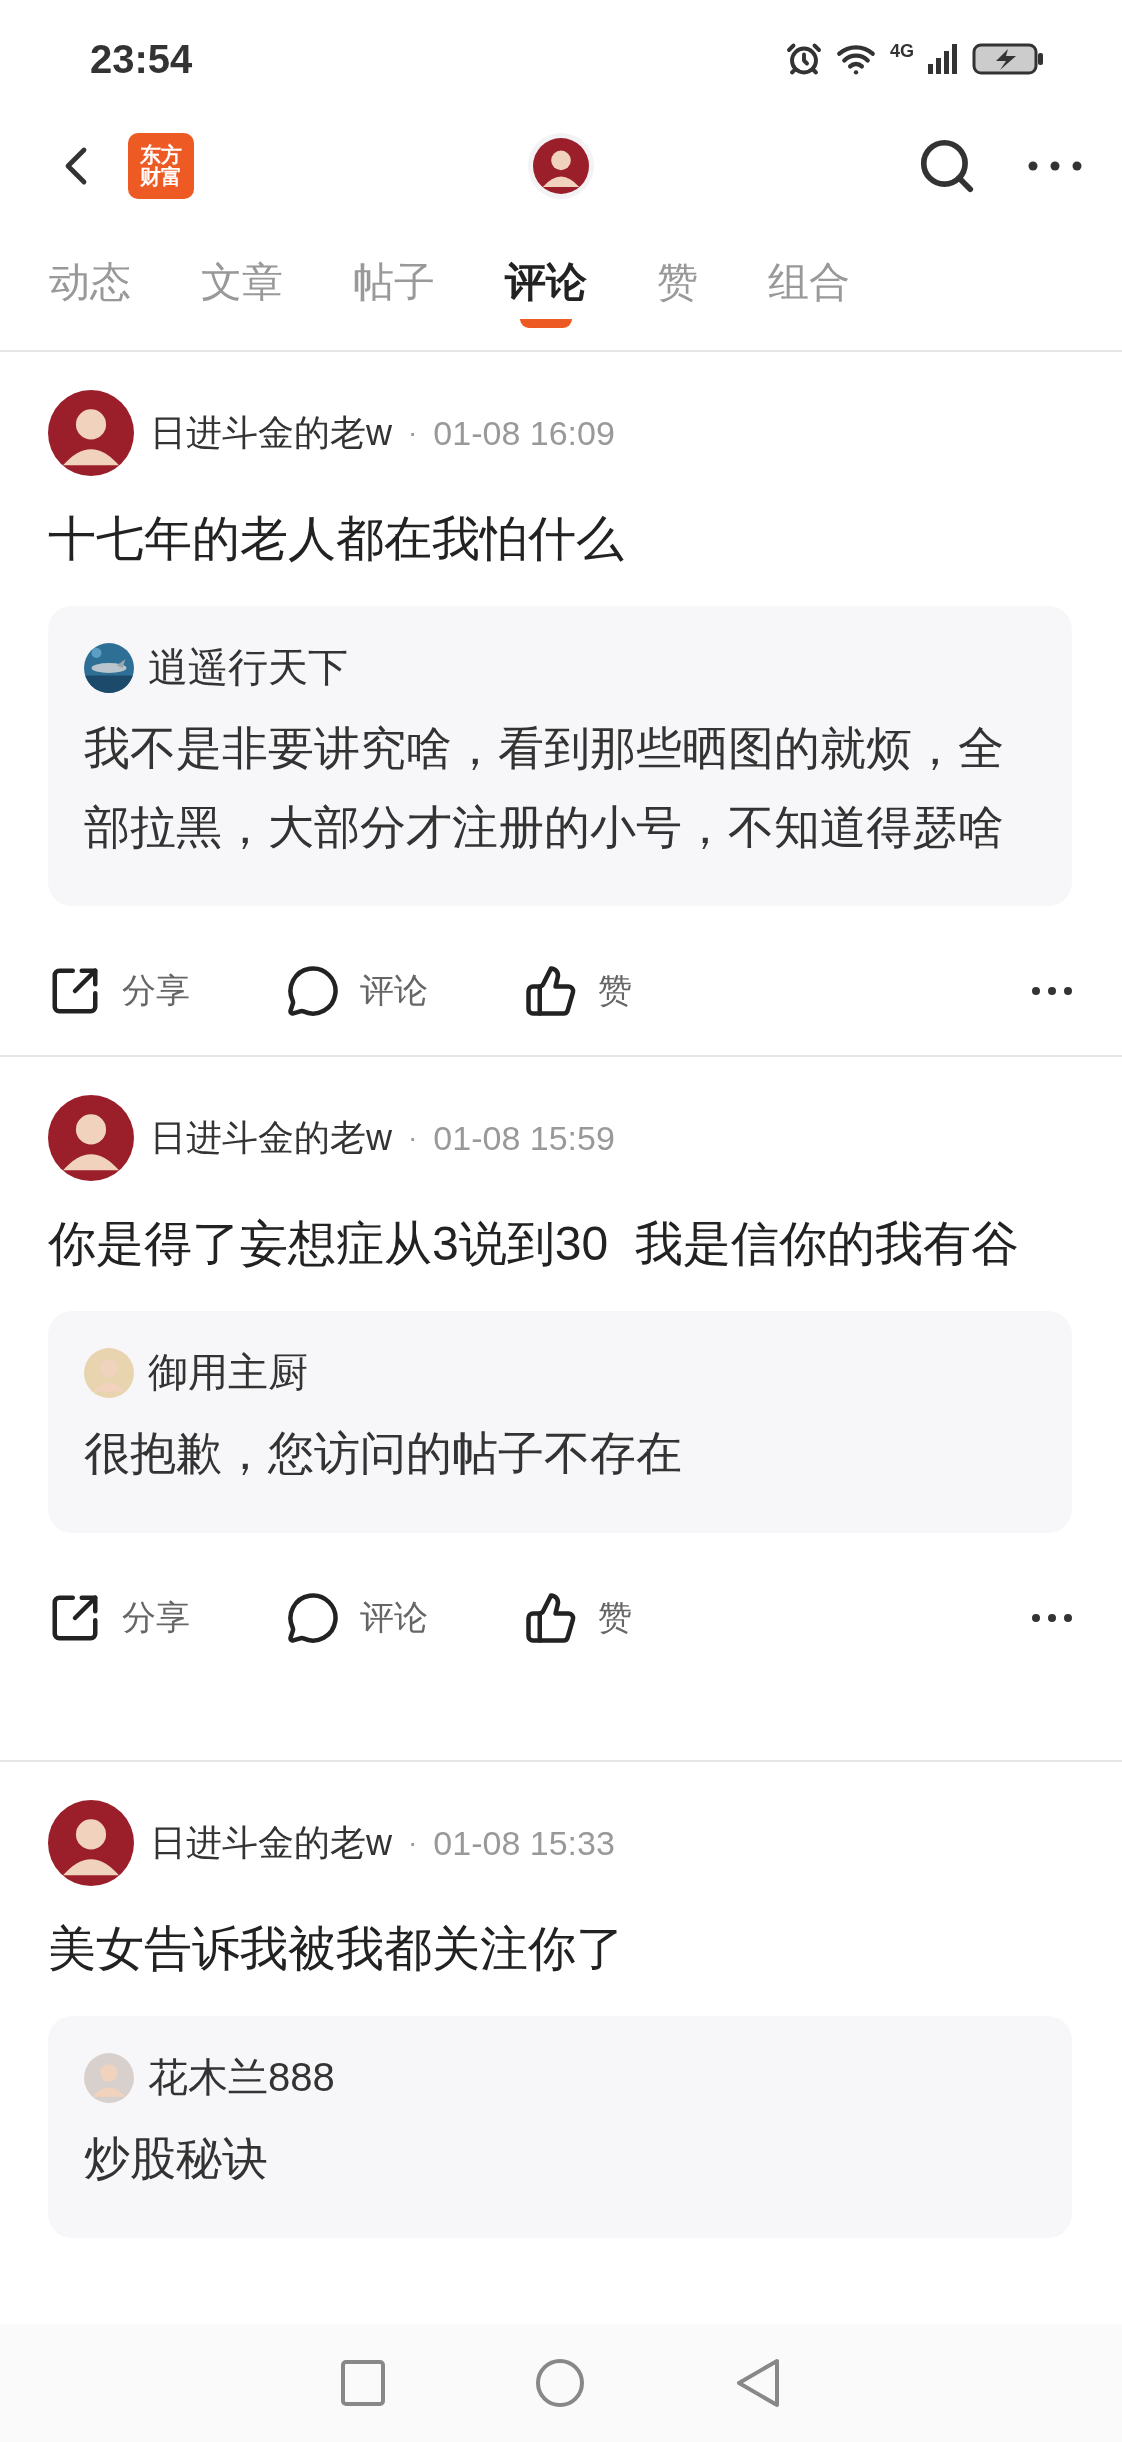  I want to click on tab: 评论, so click(546, 282).